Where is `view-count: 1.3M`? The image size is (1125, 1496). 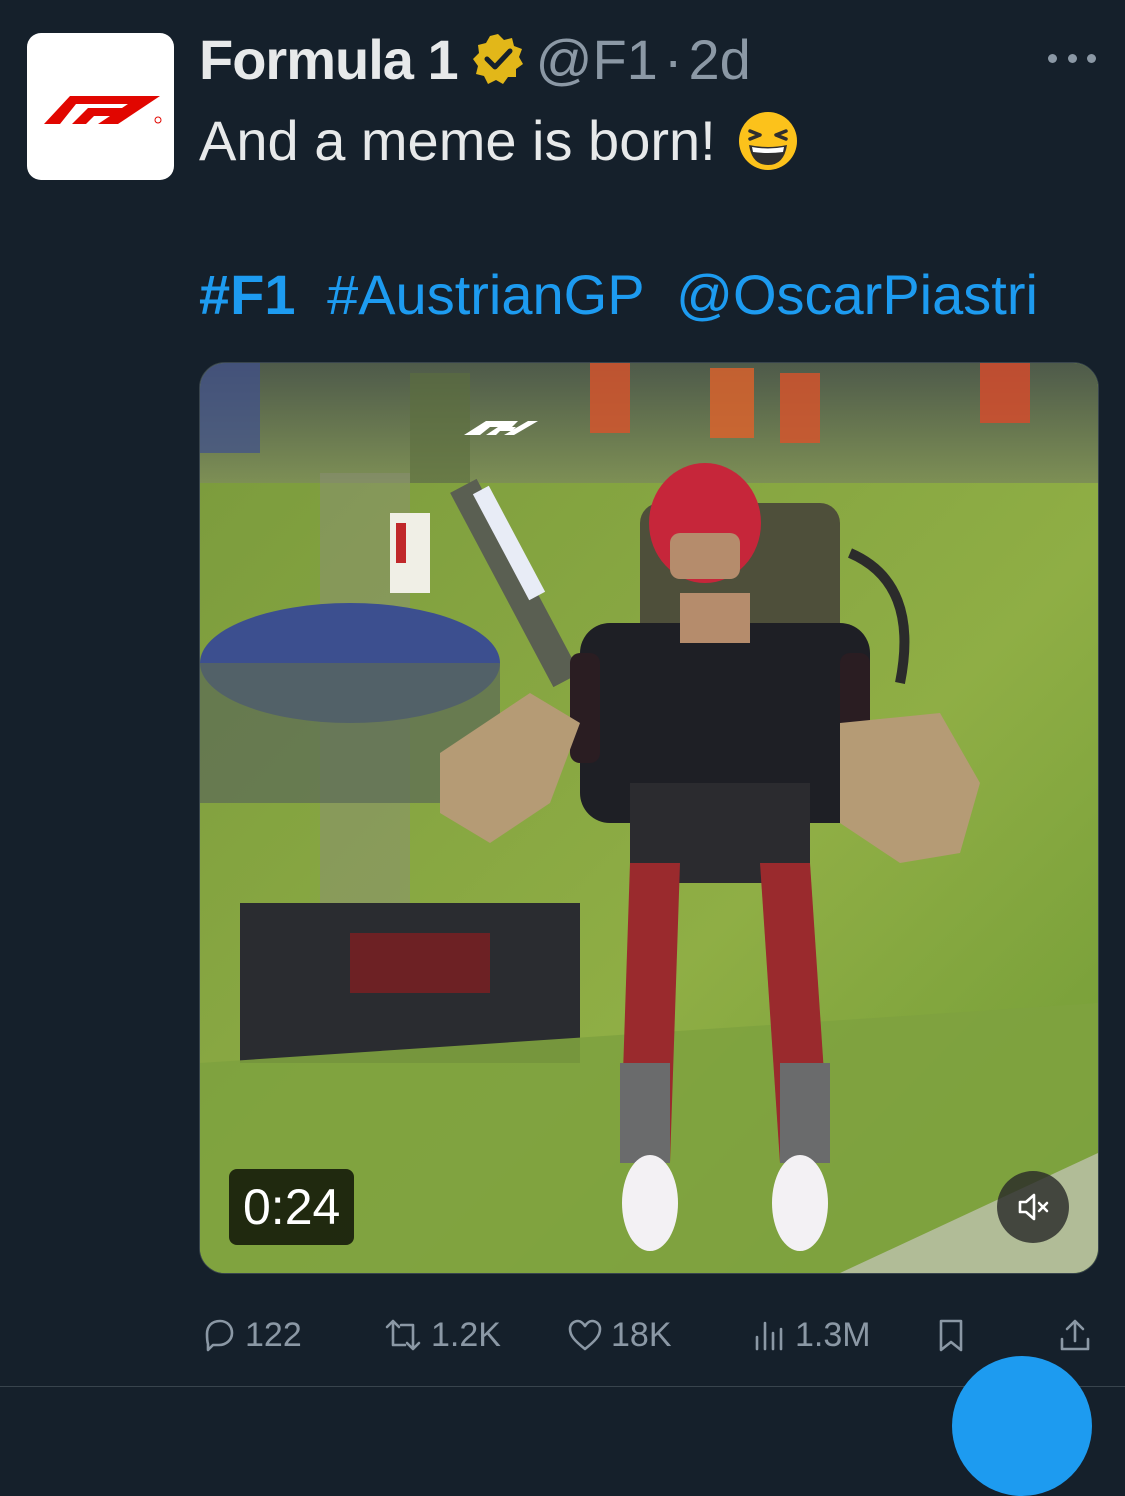
view-count: 1.3M is located at coordinates (833, 1334).